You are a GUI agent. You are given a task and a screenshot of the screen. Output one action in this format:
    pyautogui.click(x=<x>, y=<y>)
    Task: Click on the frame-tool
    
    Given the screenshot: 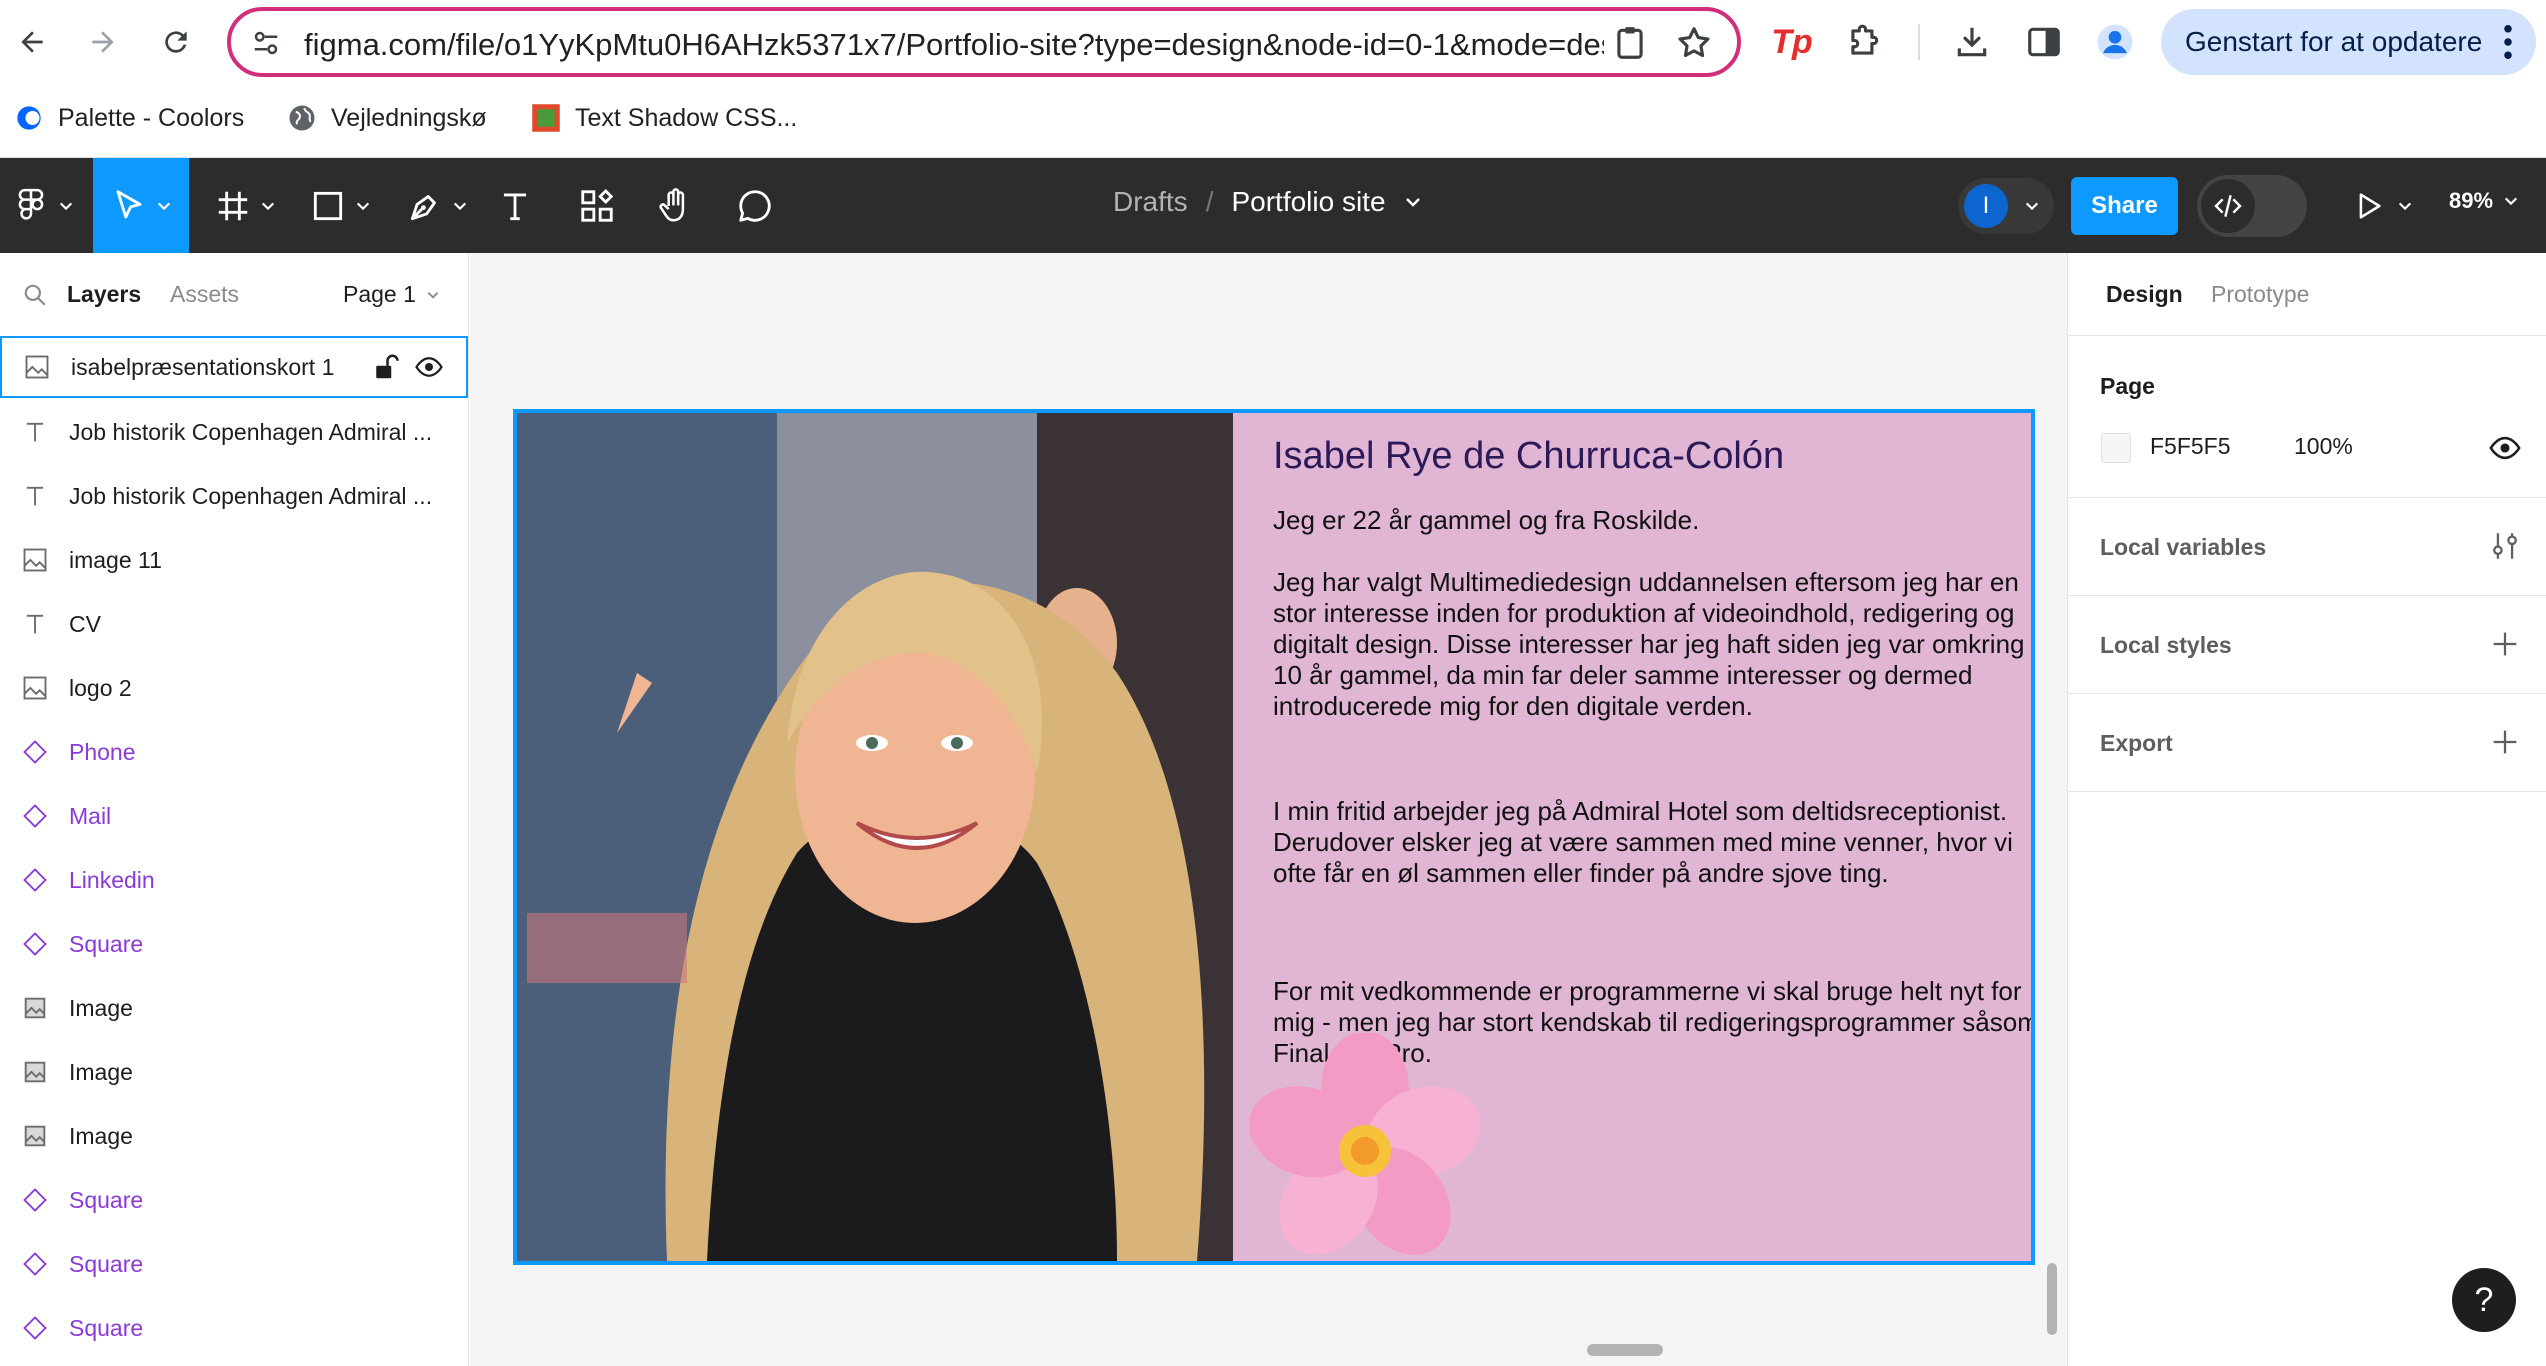 What is the action you would take?
    pyautogui.click(x=245, y=205)
    